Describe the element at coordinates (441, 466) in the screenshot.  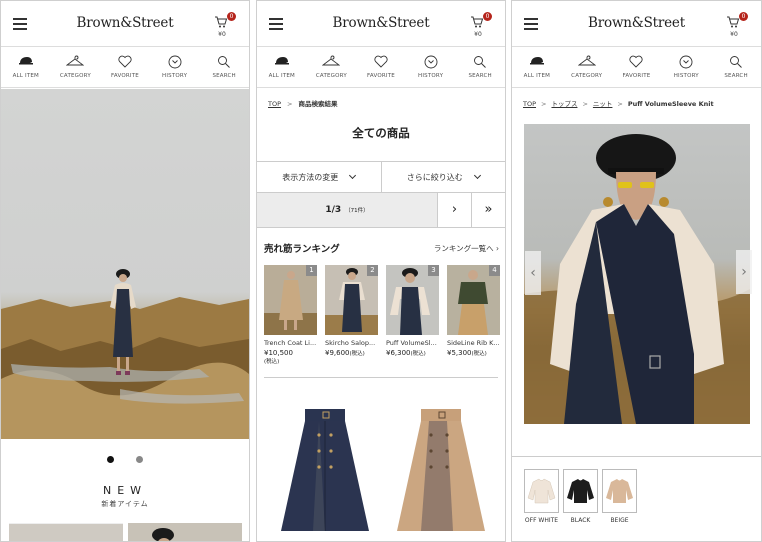
I see `product-card-skirt-beige` at that location.